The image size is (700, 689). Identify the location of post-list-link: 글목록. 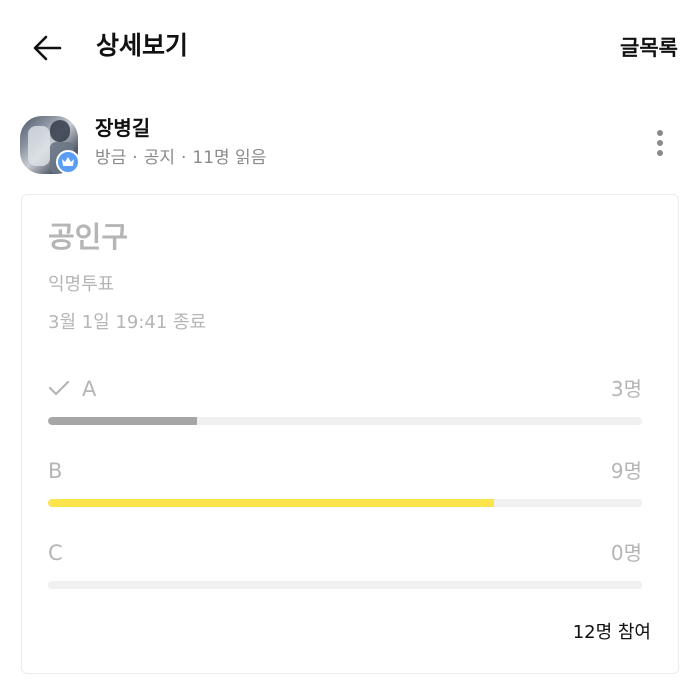
(649, 48).